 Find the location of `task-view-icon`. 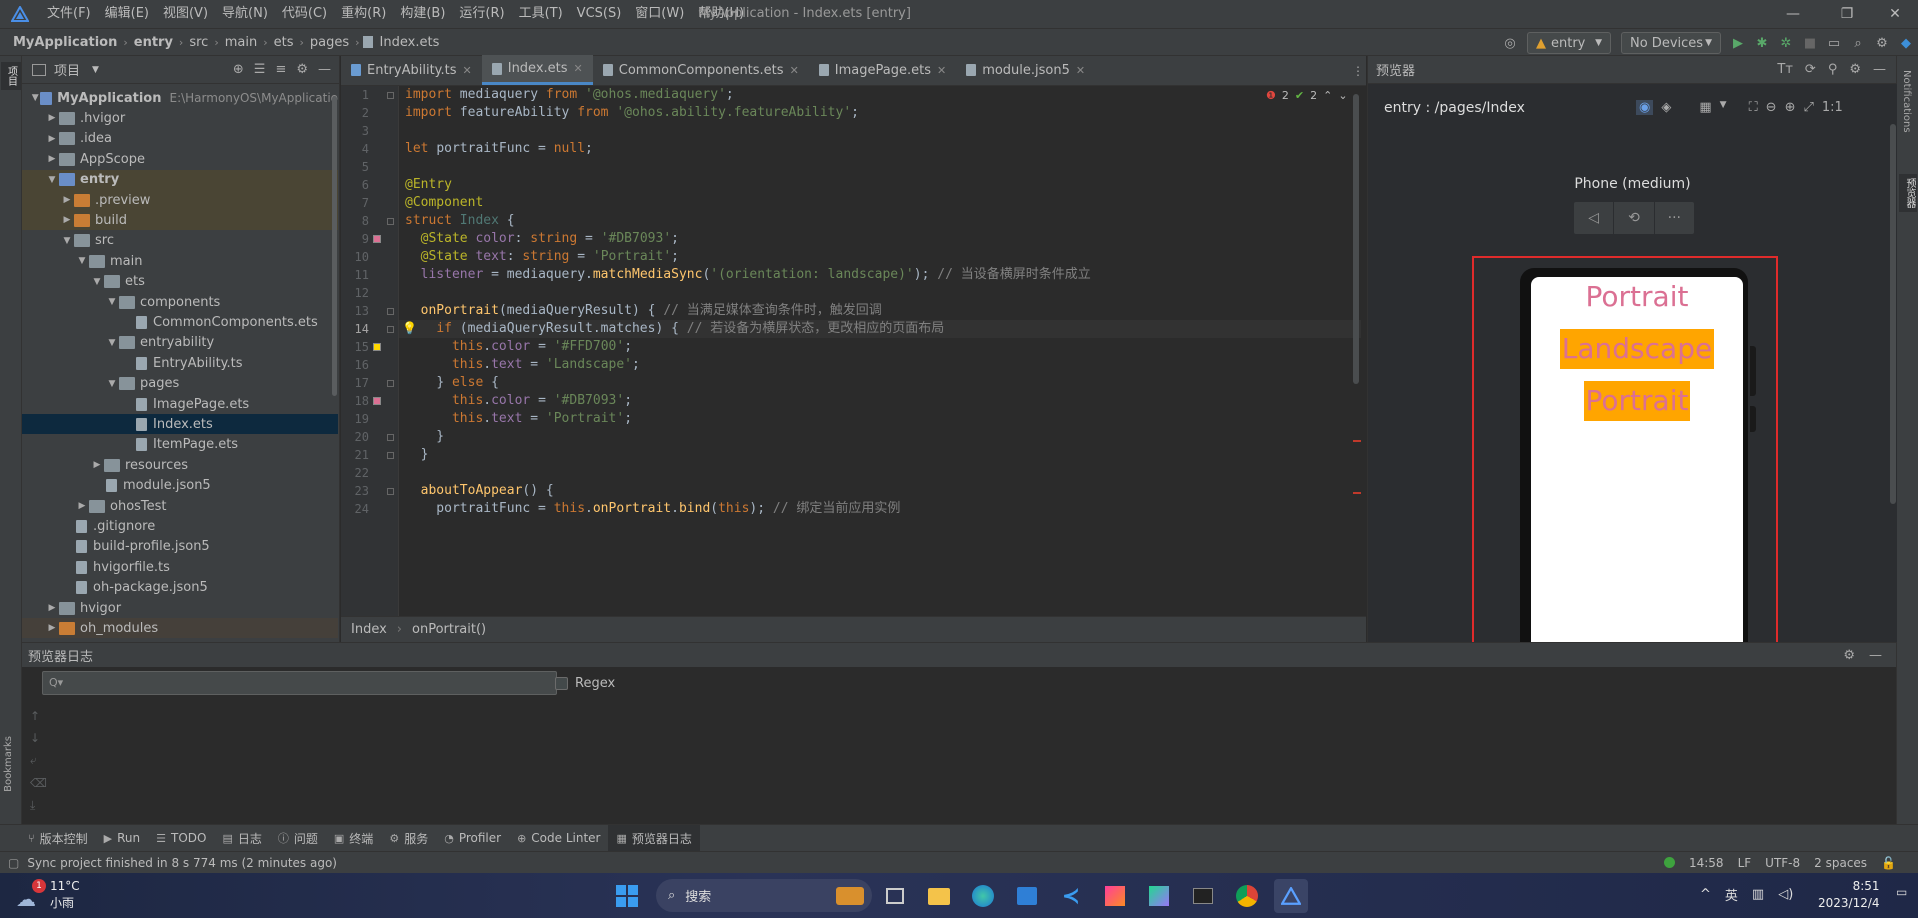

task-view-icon is located at coordinates (895, 896).